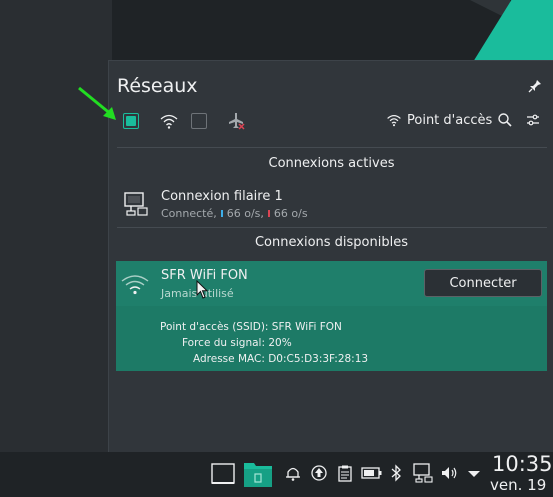 The image size is (553, 497). I want to click on detail-mac: Adresse MAC: D0:C5:D3:3F:28:13, so click(280, 359).